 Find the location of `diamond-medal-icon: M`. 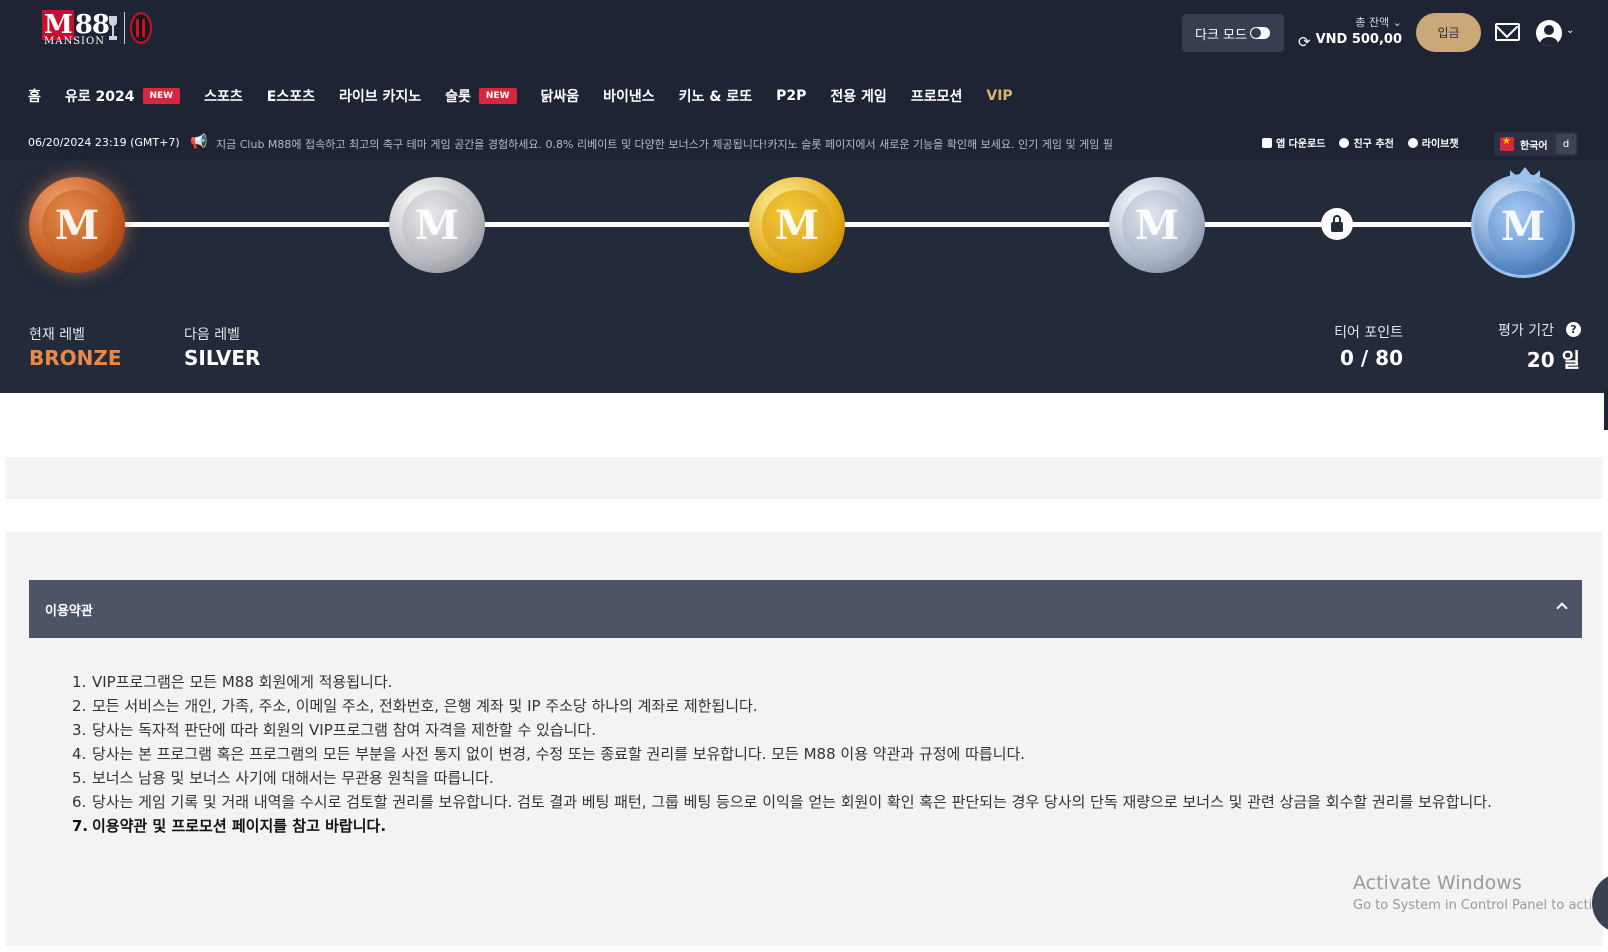

diamond-medal-icon: M is located at coordinates (1523, 222).